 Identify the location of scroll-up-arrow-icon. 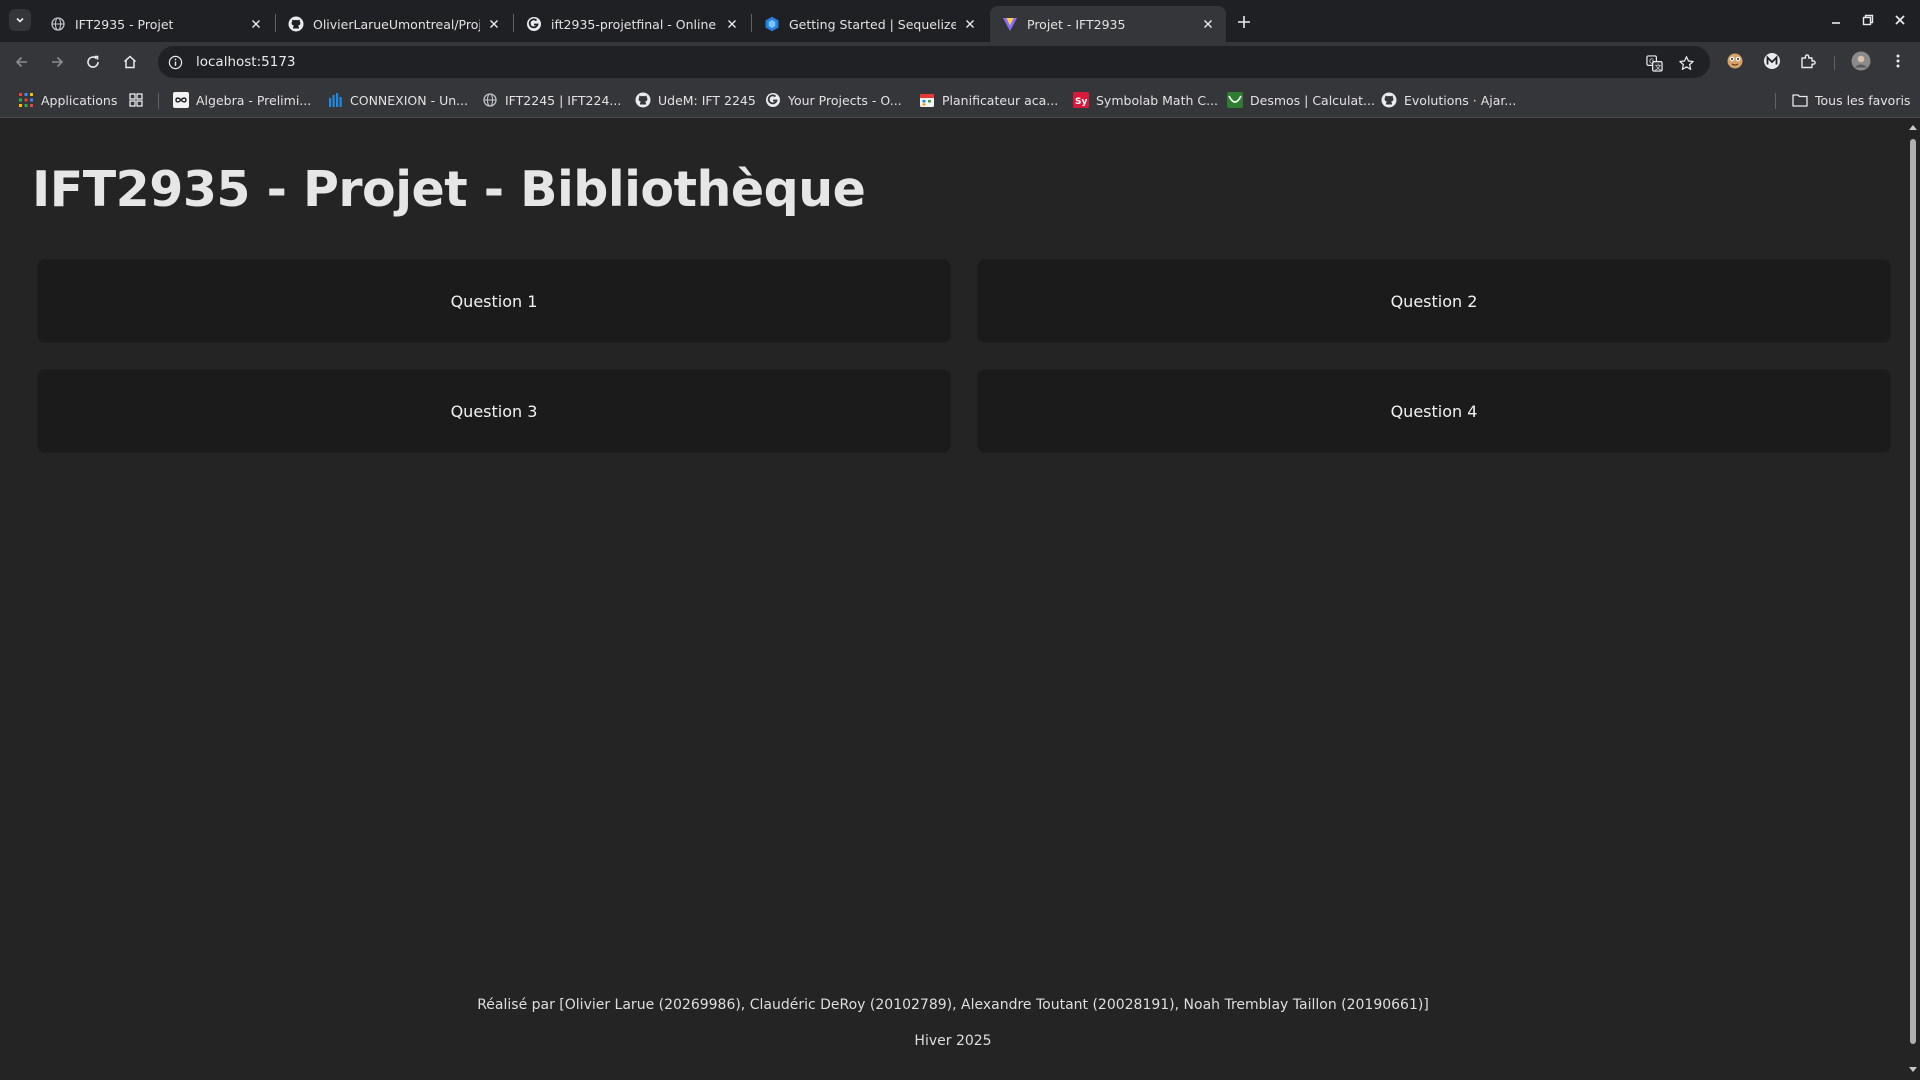
(1913, 127).